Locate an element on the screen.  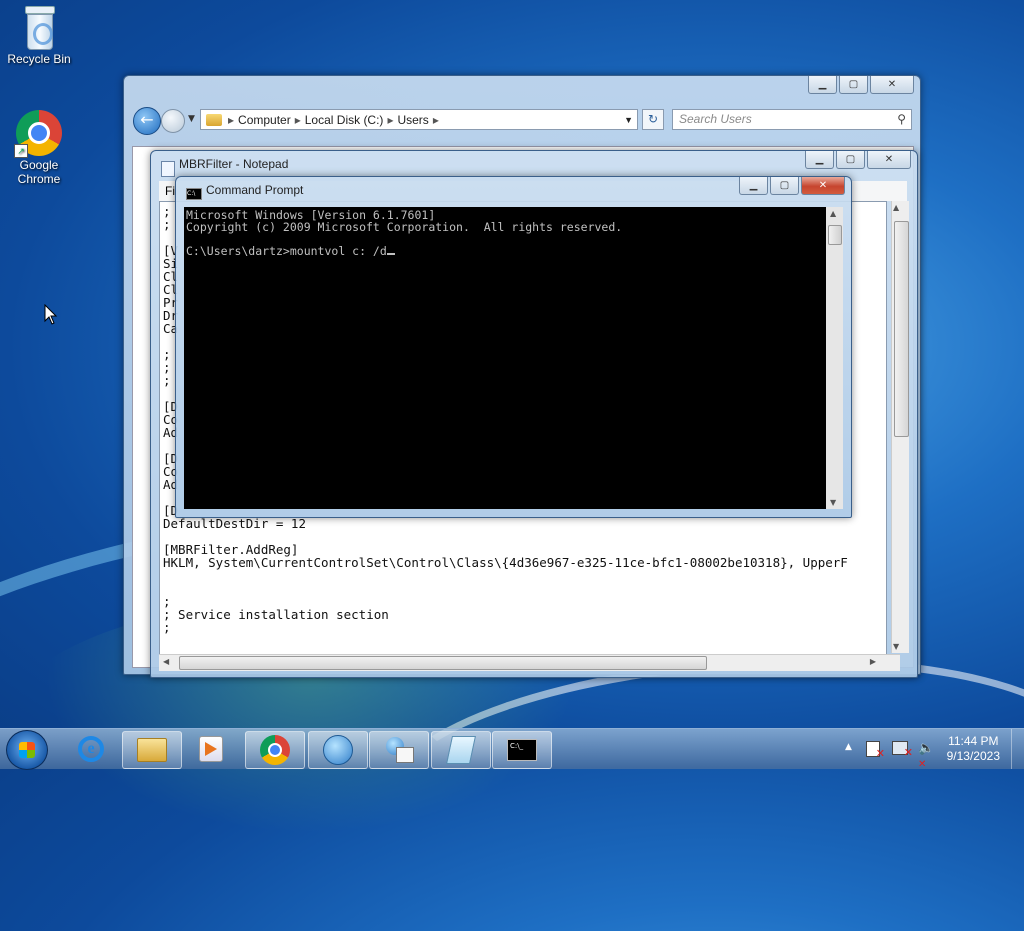
network-settings-icon is located at coordinates (400, 750).